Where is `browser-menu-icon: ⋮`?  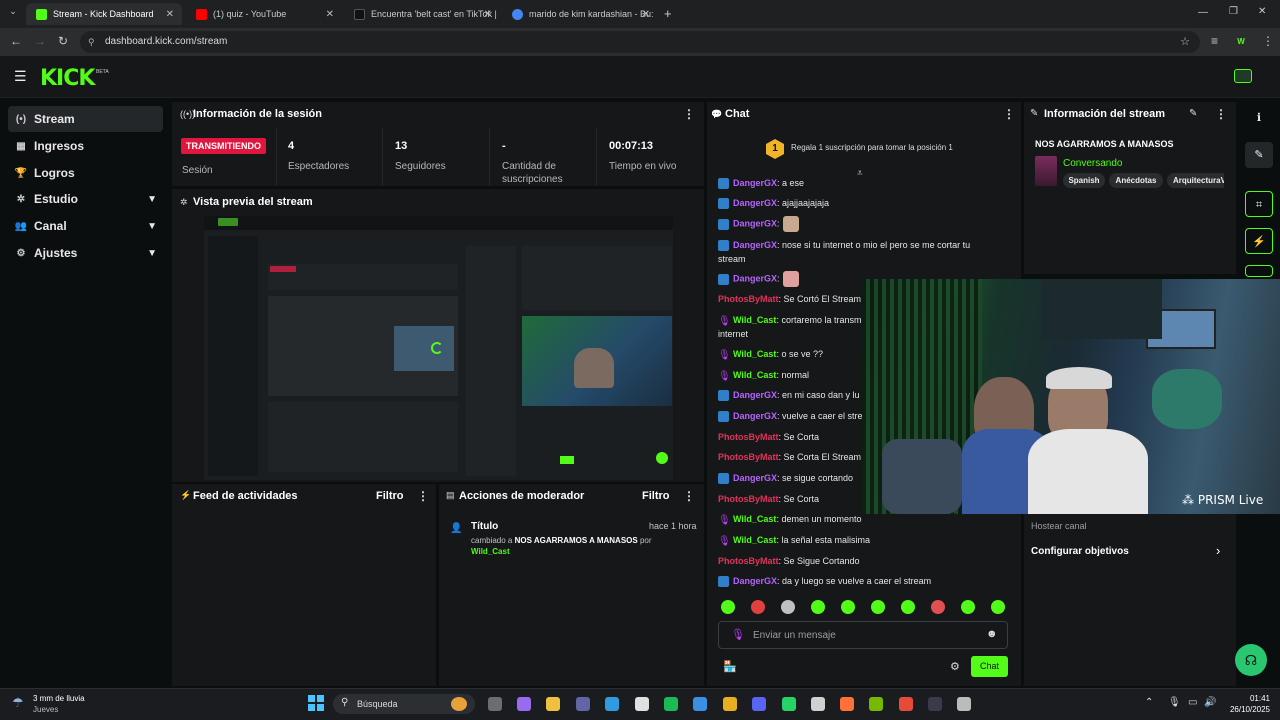 browser-menu-icon: ⋮ is located at coordinates (1268, 41).